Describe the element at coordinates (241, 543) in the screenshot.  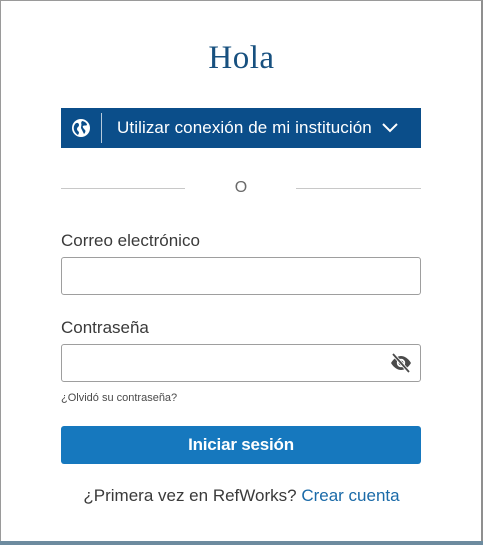
I see `background-strip` at that location.